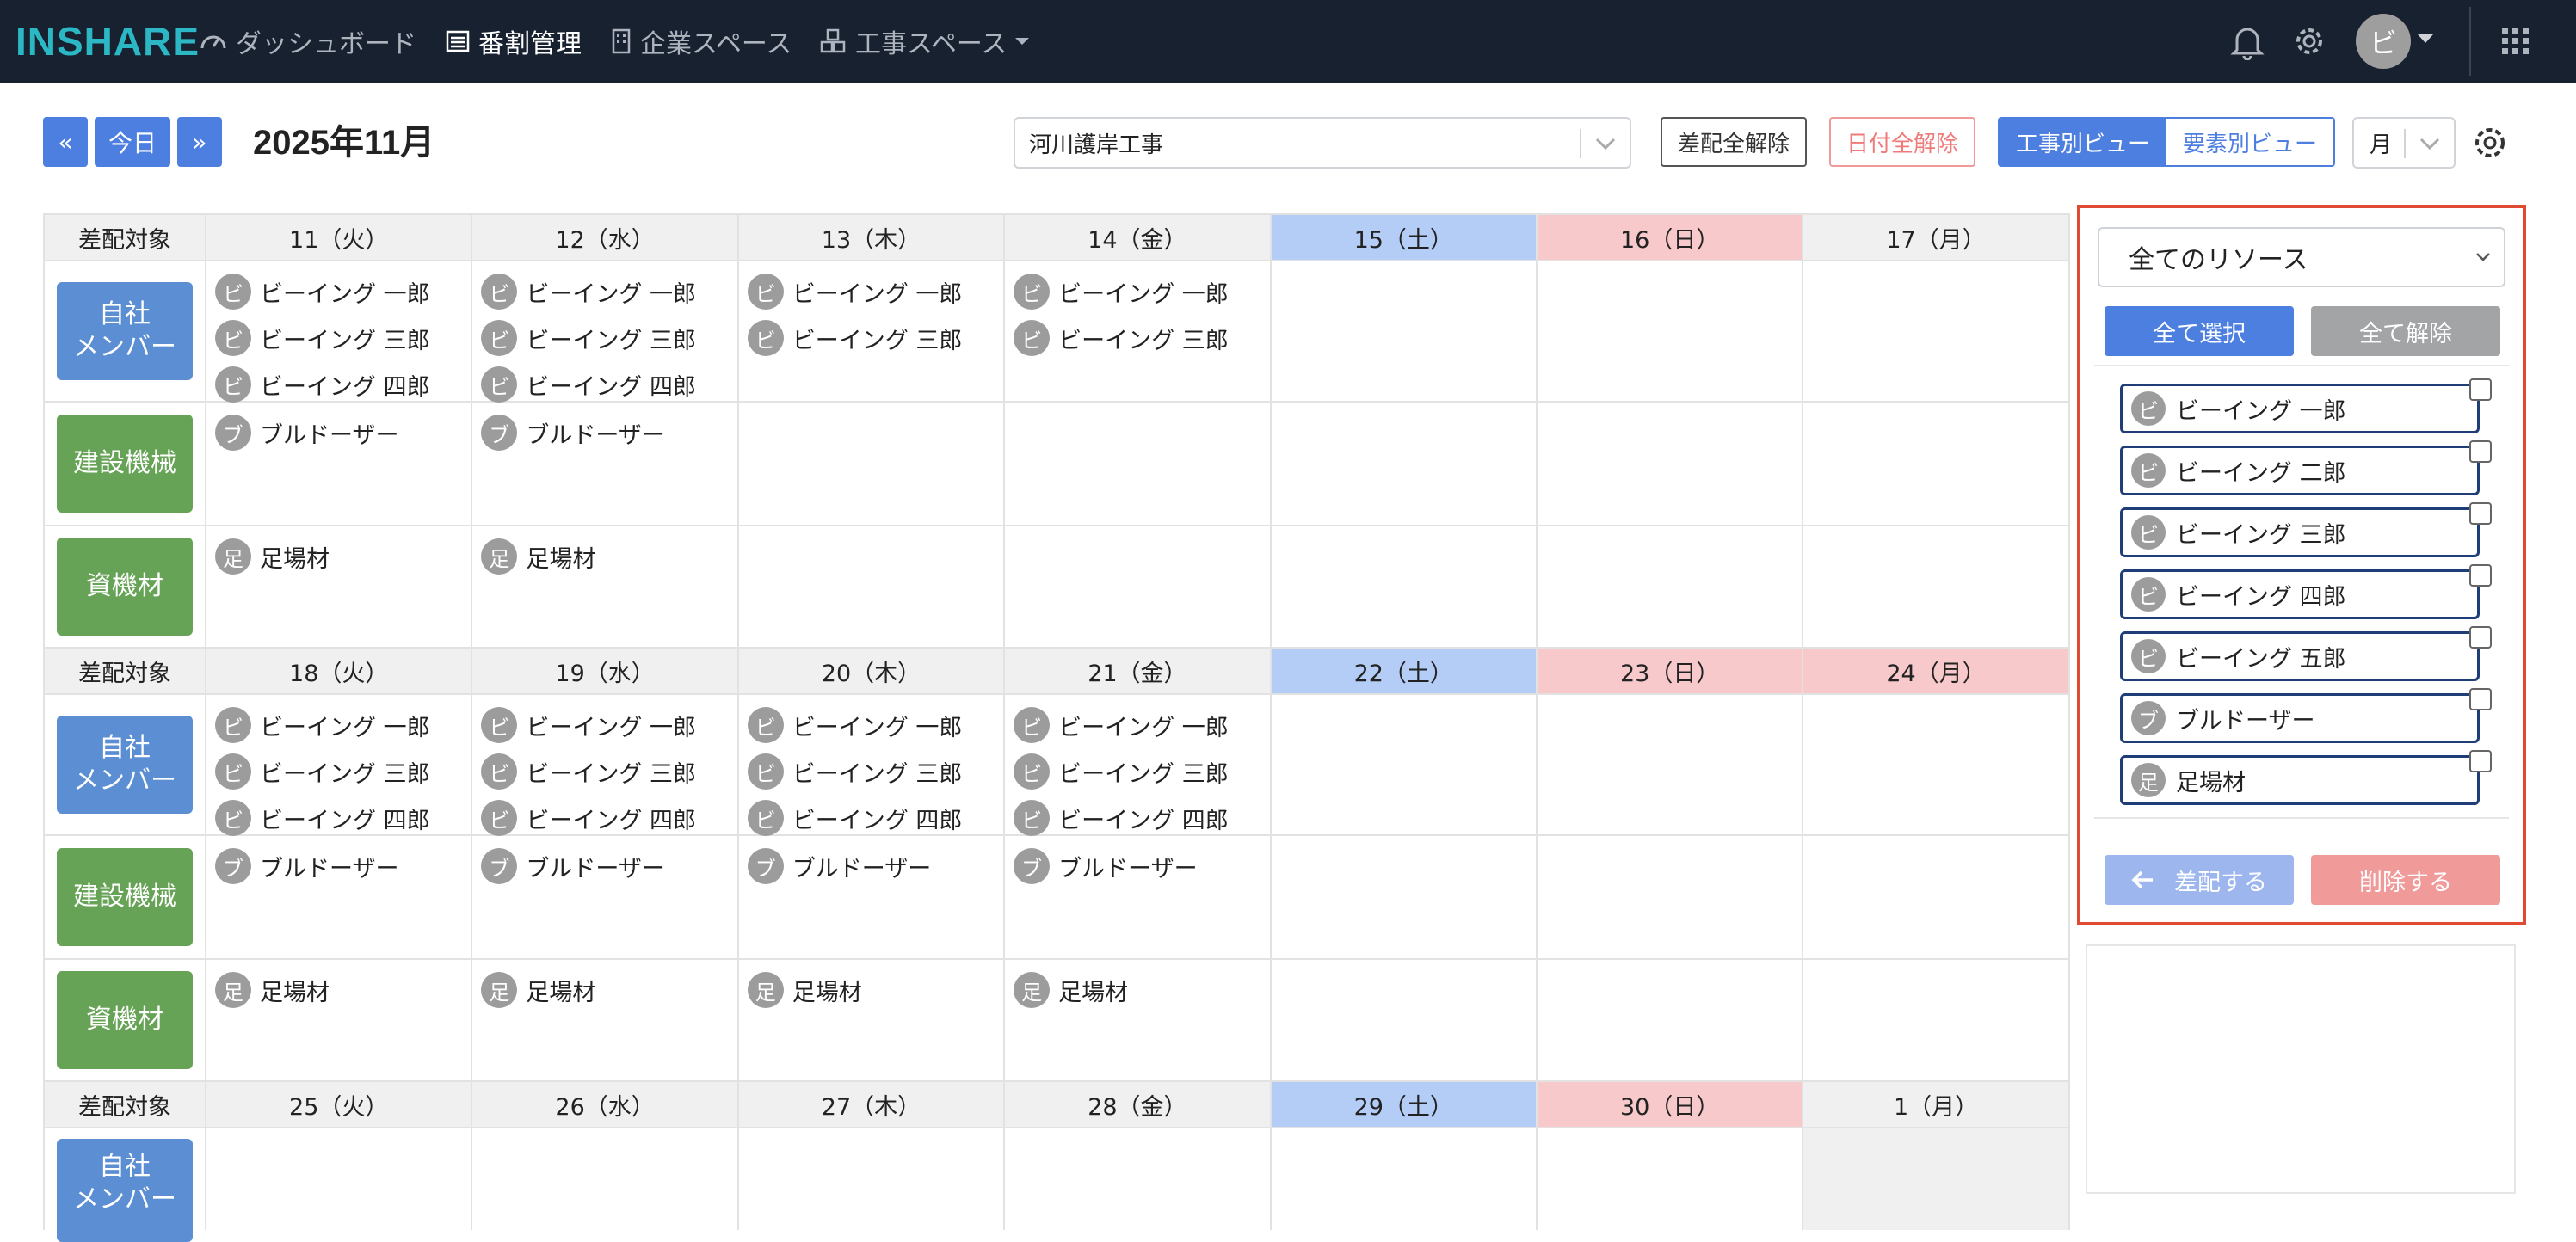 The width and height of the screenshot is (2576, 1242). I want to click on day-header: 21（金）, so click(1139, 670).